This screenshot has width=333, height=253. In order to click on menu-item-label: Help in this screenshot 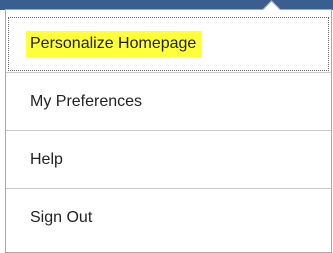, I will do `click(46, 159)`.